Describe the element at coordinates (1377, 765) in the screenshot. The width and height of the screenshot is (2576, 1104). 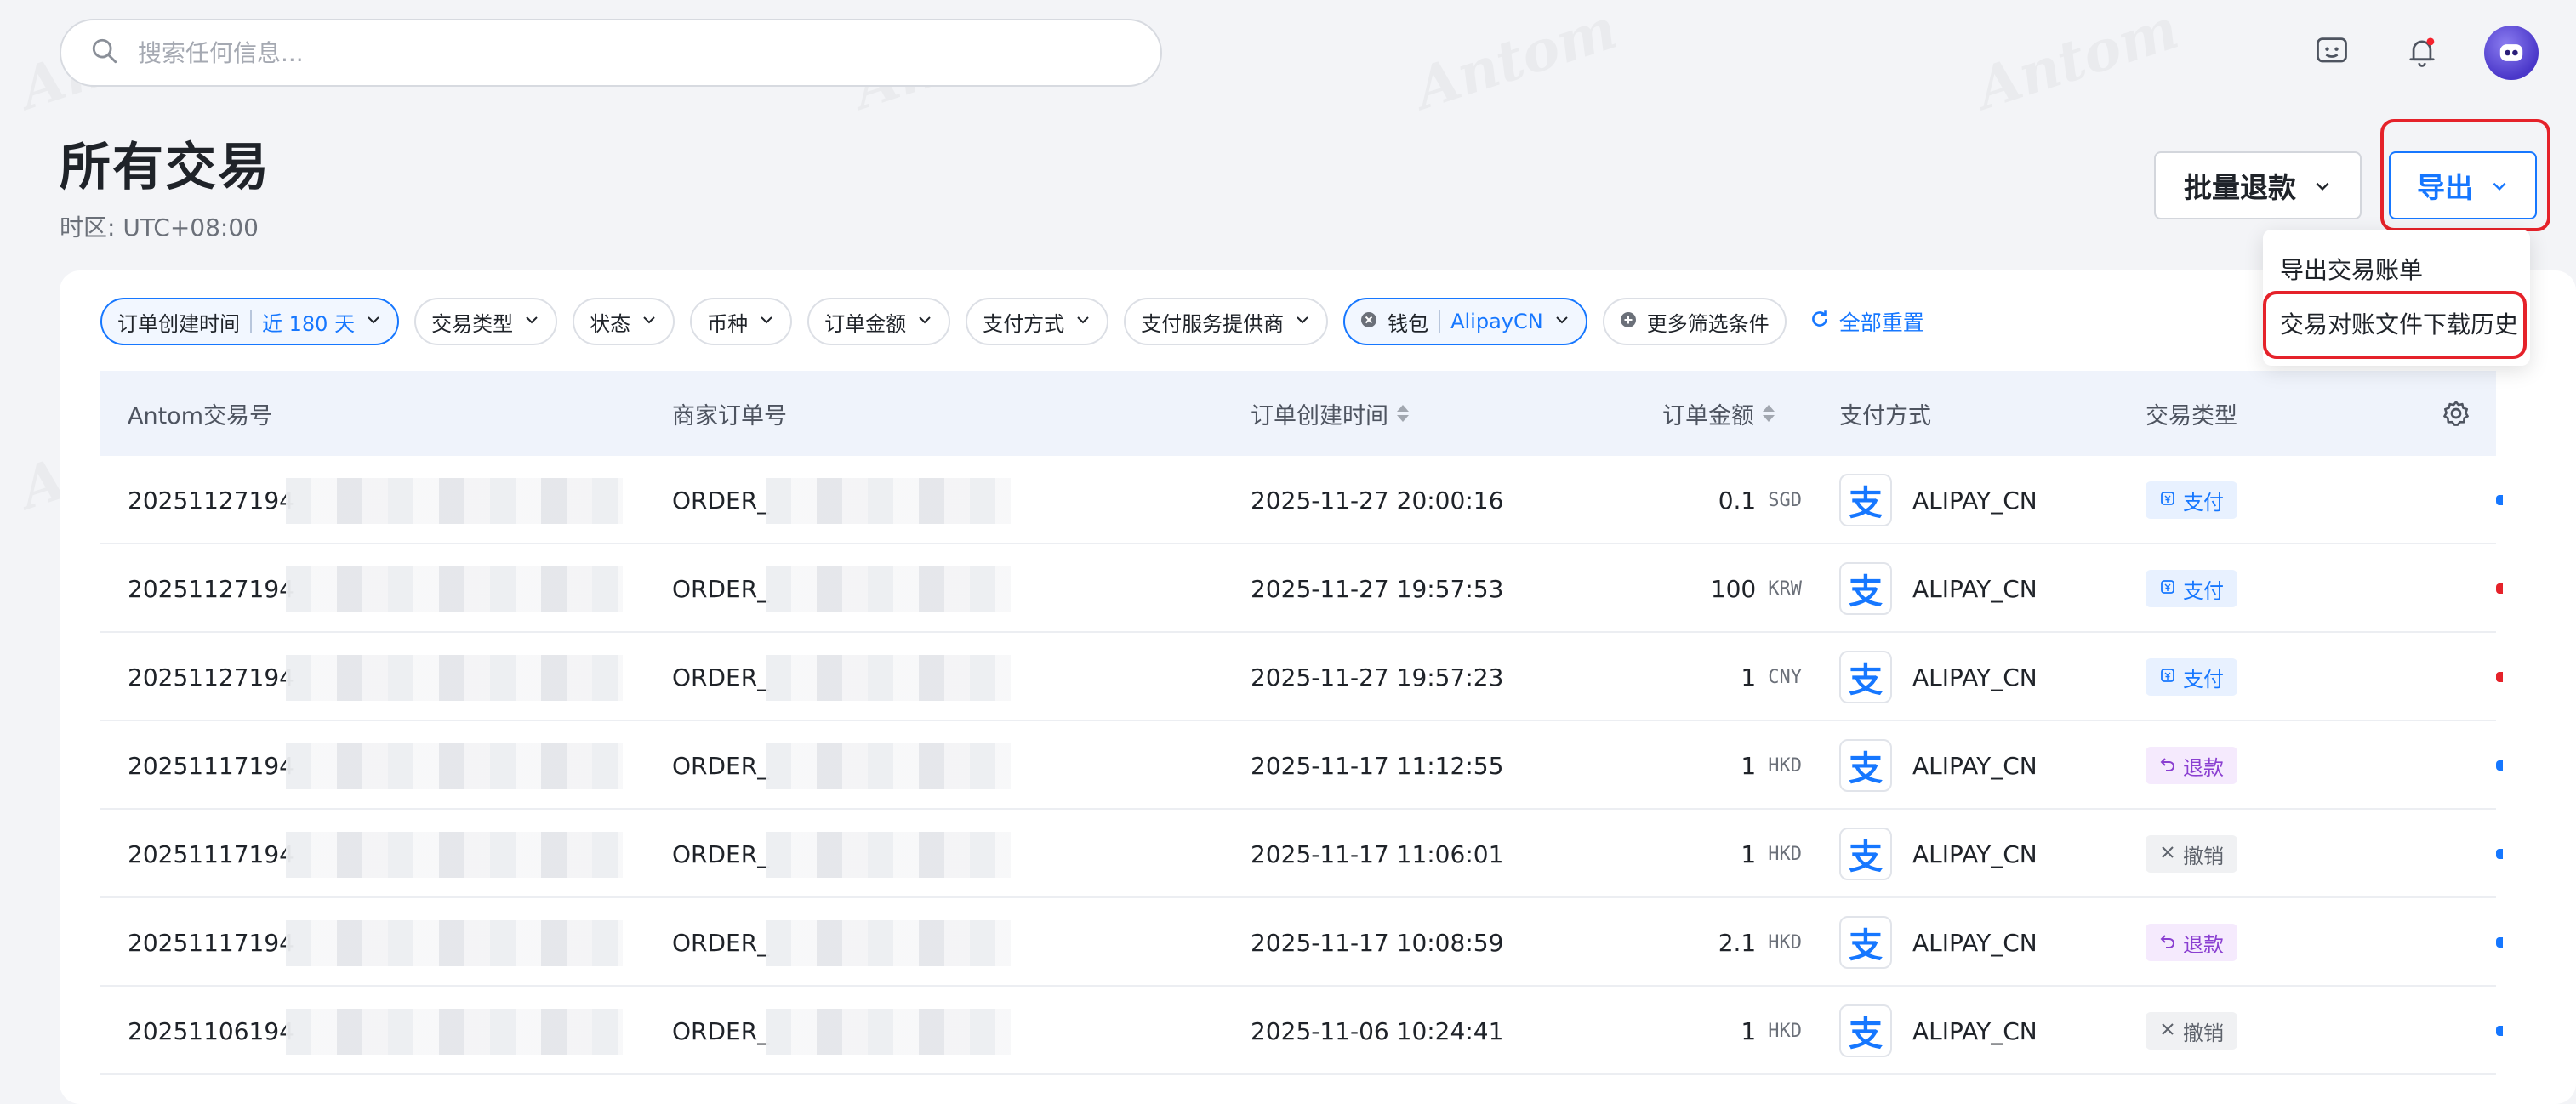
I see `created-time: 2025-11-17 11:12:55` at that location.